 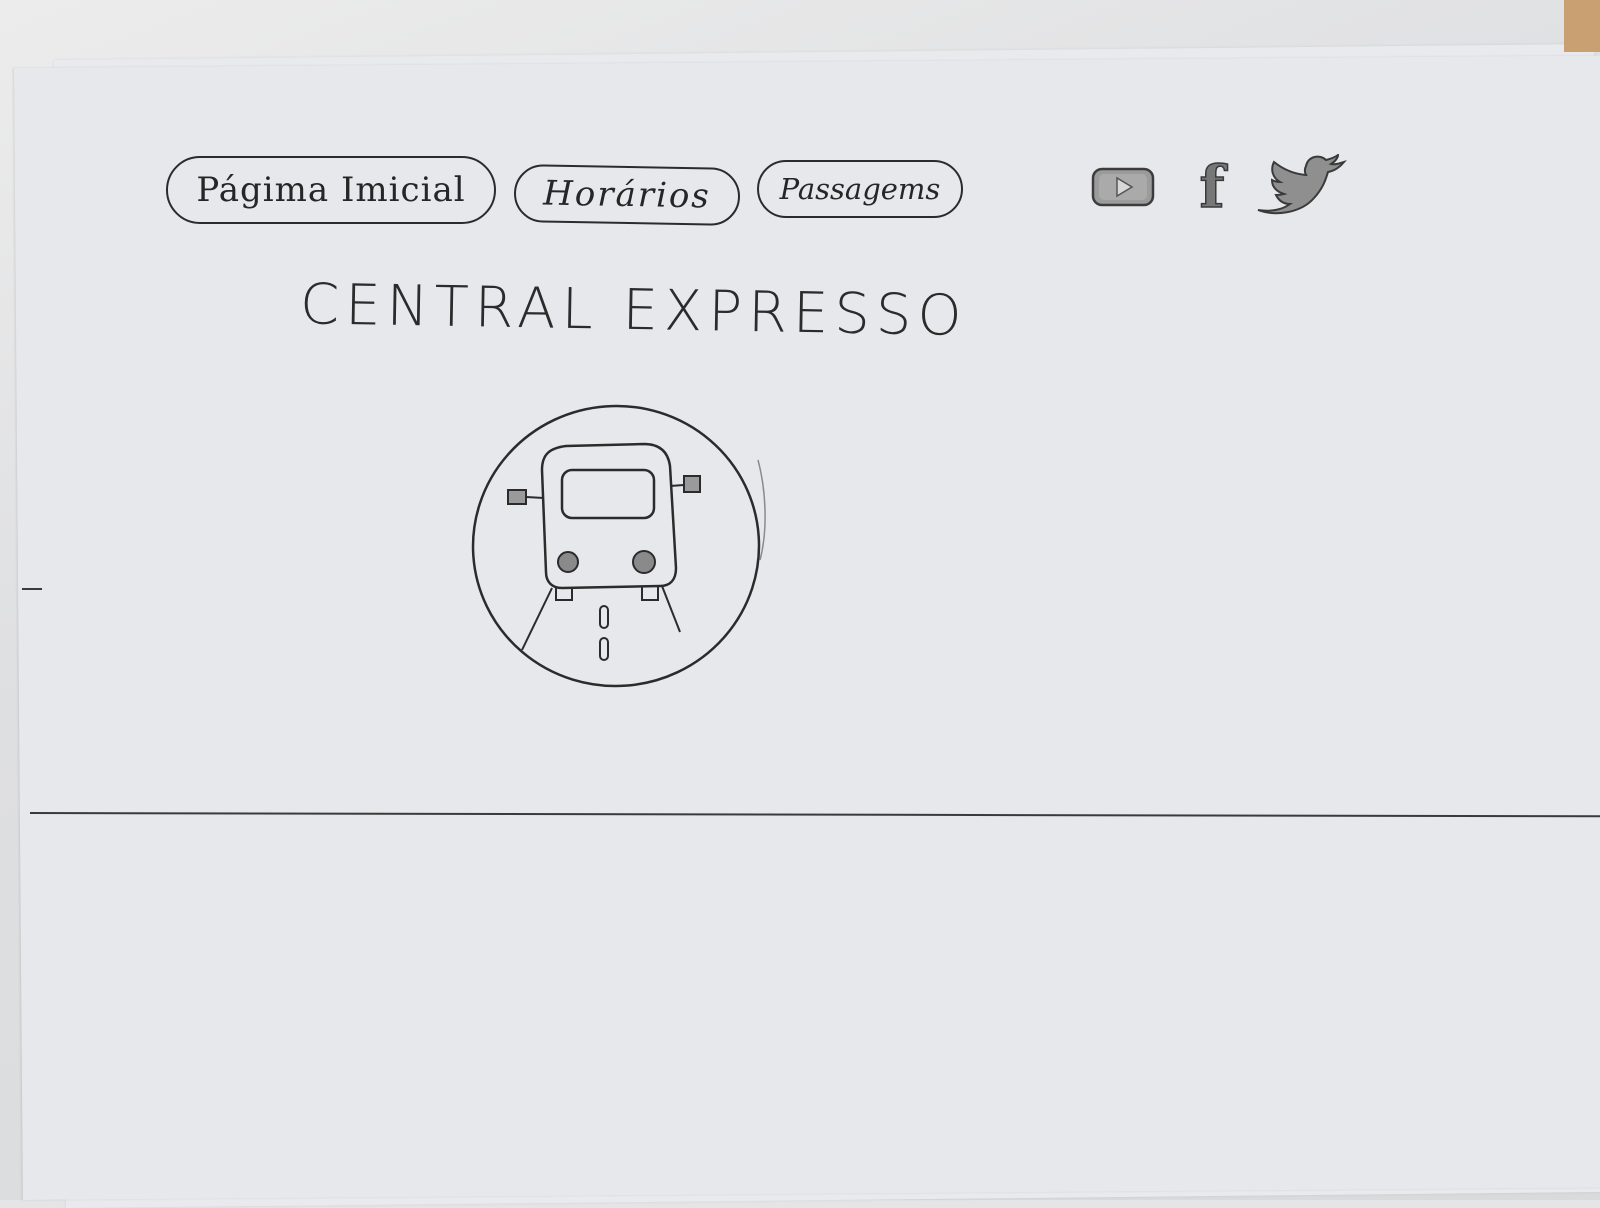 What do you see at coordinates (814, 815) in the screenshot?
I see `footer-divider` at bounding box center [814, 815].